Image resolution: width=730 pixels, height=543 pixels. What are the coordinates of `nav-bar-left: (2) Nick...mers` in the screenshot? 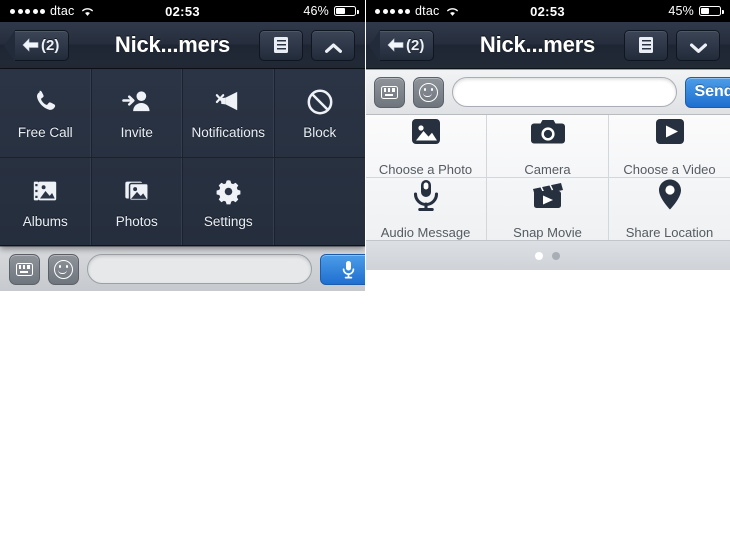 It's located at (182, 45).